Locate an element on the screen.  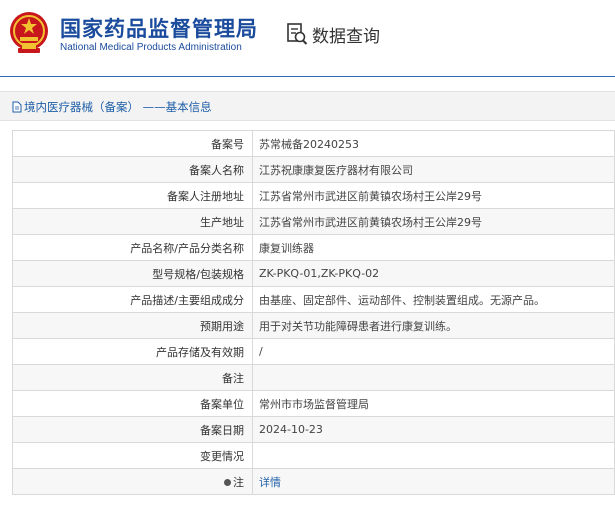
field-value: 江苏祝康康复医疗器材有限公司 is located at coordinates (433, 169).